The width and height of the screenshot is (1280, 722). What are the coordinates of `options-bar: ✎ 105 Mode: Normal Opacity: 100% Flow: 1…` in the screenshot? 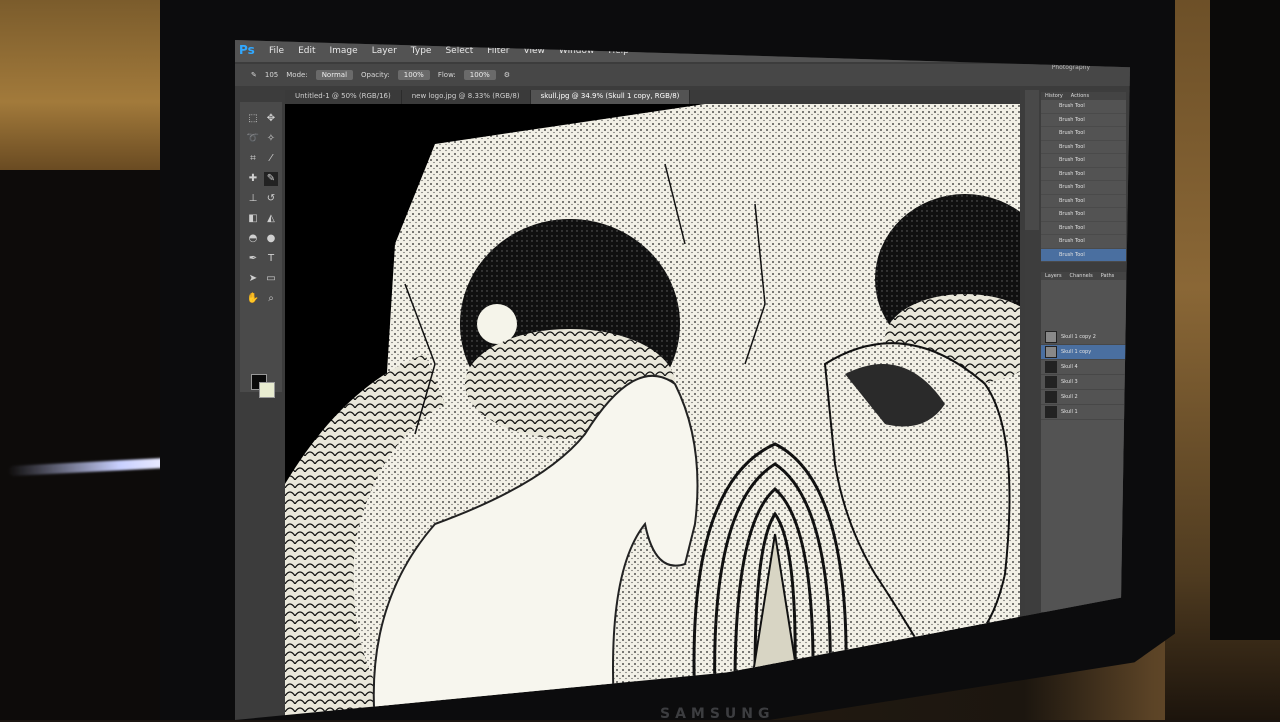 It's located at (682, 75).